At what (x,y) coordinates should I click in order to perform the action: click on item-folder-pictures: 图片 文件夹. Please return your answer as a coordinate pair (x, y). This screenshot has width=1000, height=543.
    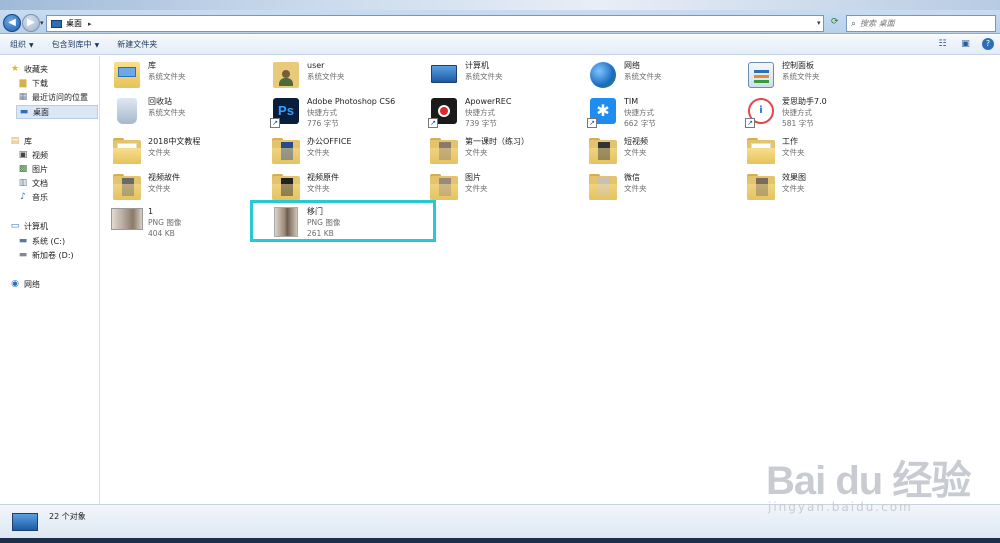
    Looking at the image, I should click on (503, 190).